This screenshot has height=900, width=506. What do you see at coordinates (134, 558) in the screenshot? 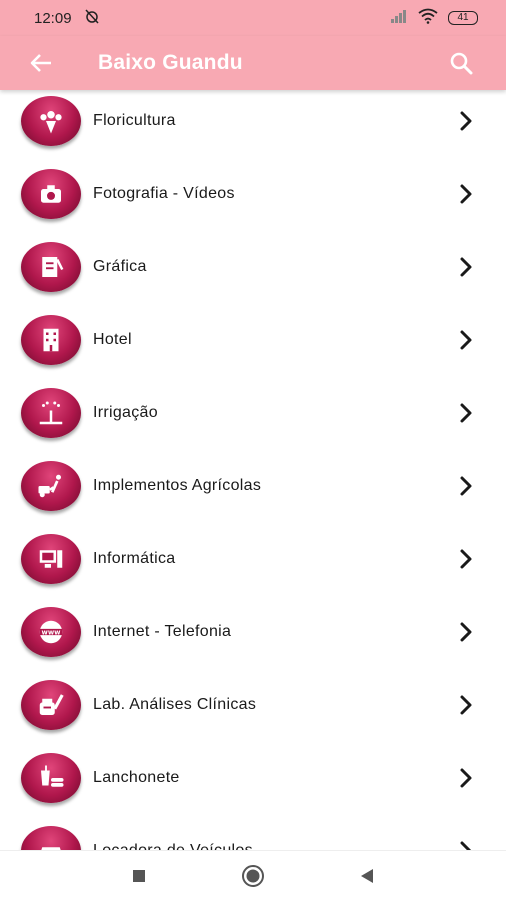
I see `list-item-label: Informática` at bounding box center [134, 558].